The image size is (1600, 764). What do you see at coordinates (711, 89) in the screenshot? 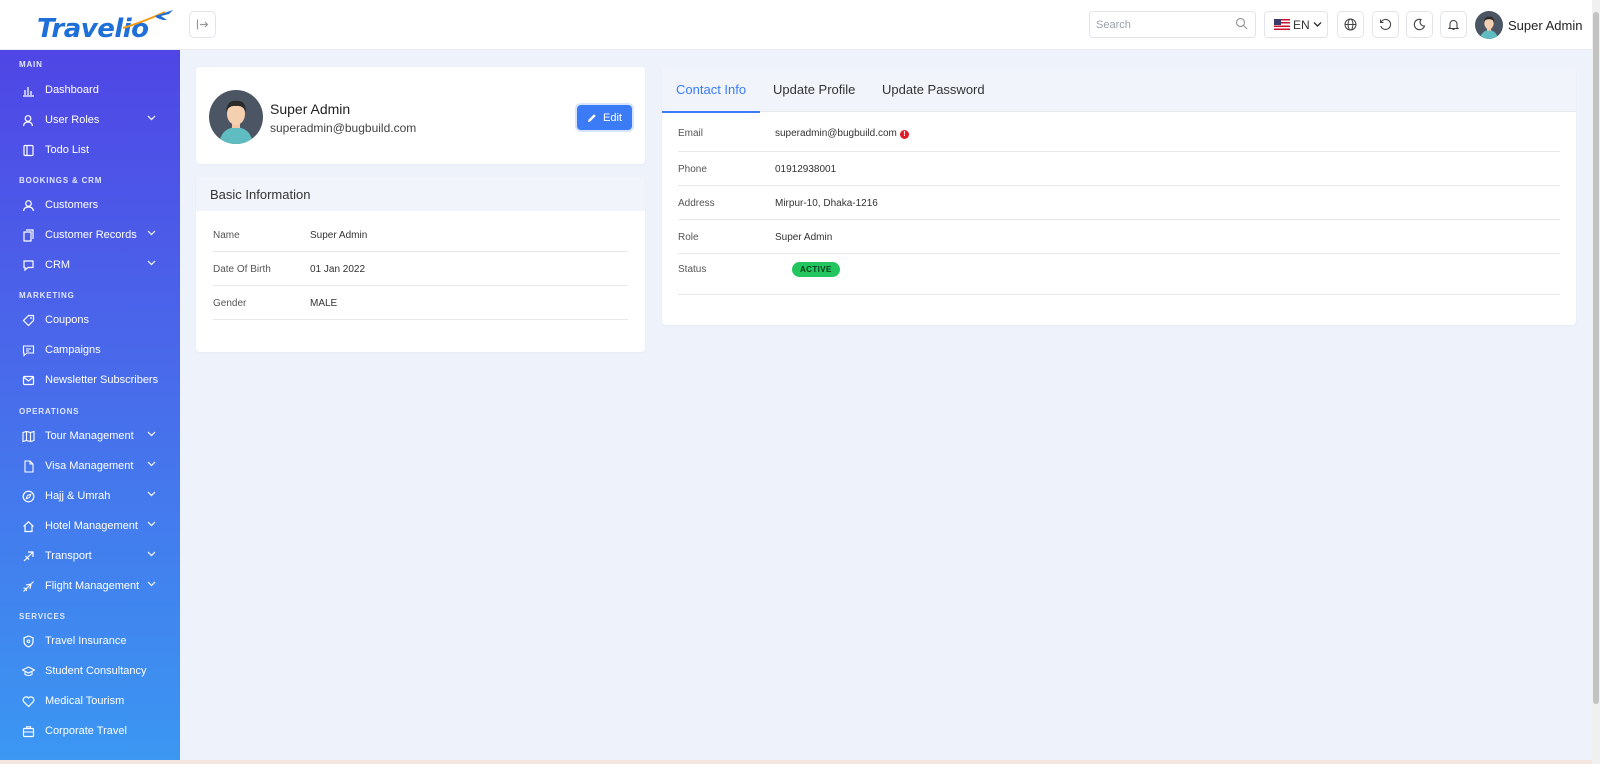
I see `tab-contact-info: Contact Info` at bounding box center [711, 89].